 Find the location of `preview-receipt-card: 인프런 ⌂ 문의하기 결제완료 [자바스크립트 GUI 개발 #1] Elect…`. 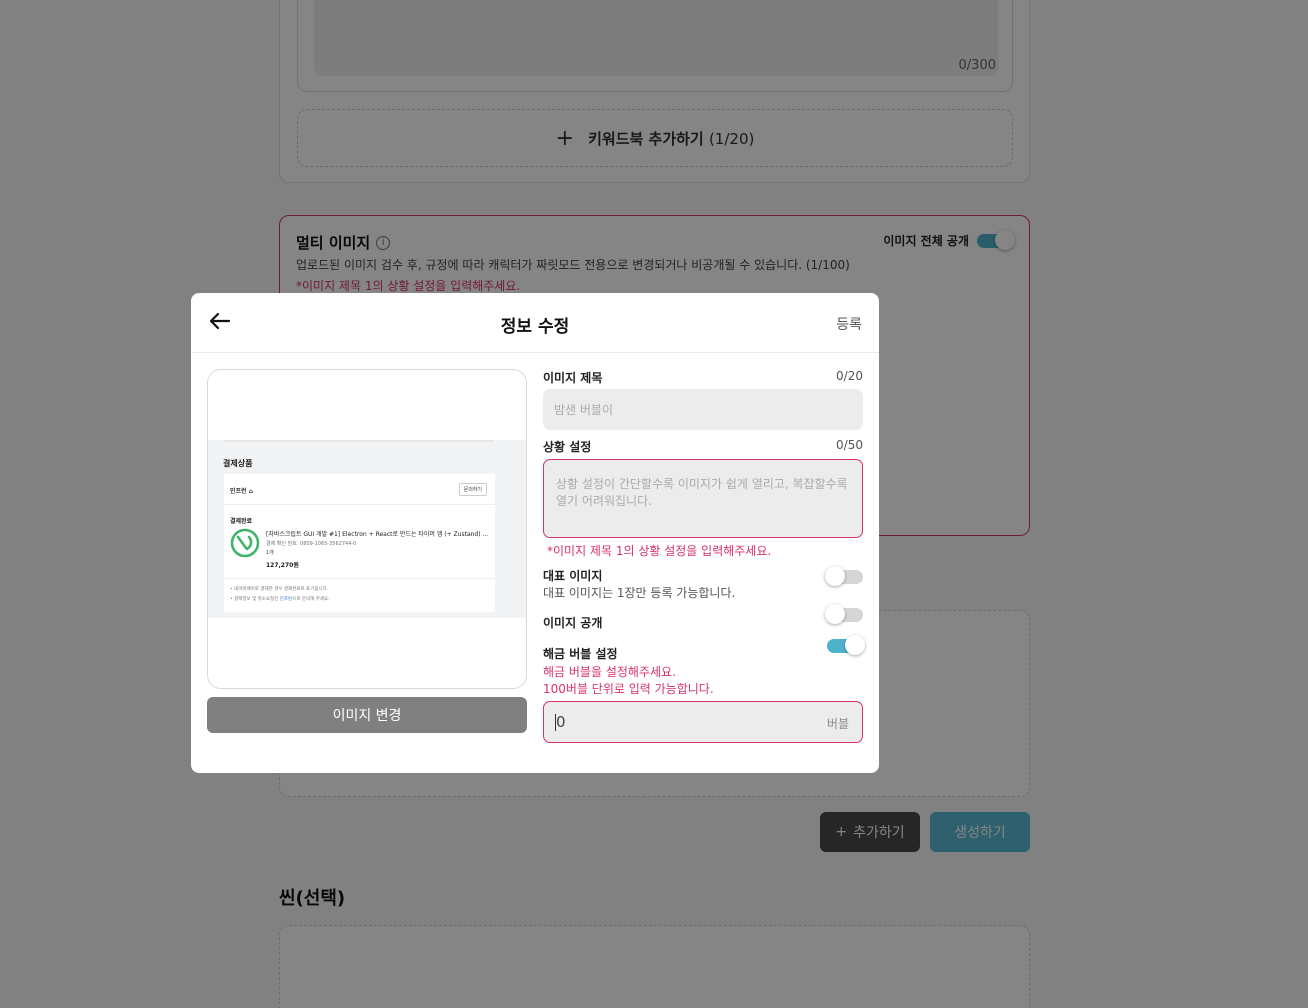

preview-receipt-card: 인프런 ⌂ 문의하기 결제완료 [자바스크립트 GUI 개발 #1] Elect… is located at coordinates (359, 543).